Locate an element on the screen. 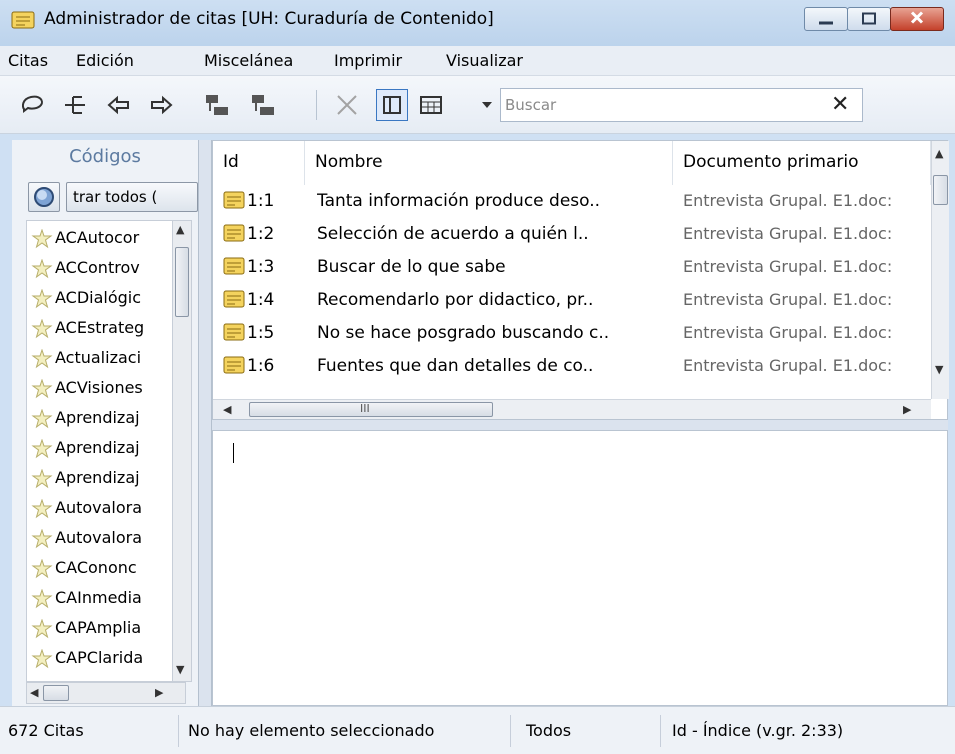  status-selection: No hay elemento seleccionado is located at coordinates (311, 730).